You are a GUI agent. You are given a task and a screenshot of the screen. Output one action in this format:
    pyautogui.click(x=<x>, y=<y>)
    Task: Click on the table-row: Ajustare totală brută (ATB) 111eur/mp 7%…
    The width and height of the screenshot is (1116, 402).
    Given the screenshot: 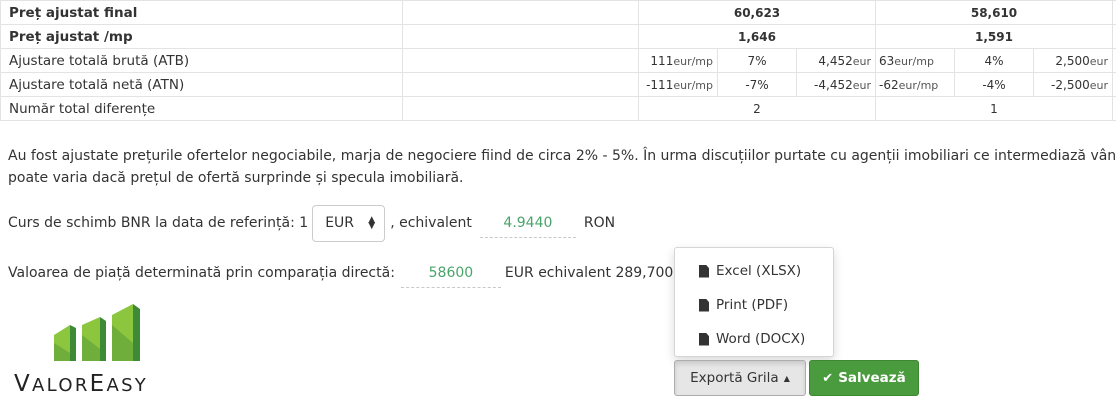 What is the action you would take?
    pyautogui.click(x=558, y=60)
    